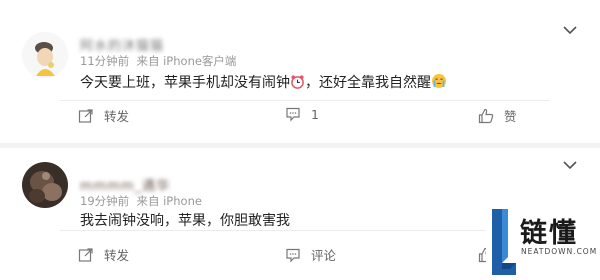 This screenshot has height=280, width=600. I want to click on post-source: 来自 iPhone, so click(169, 201).